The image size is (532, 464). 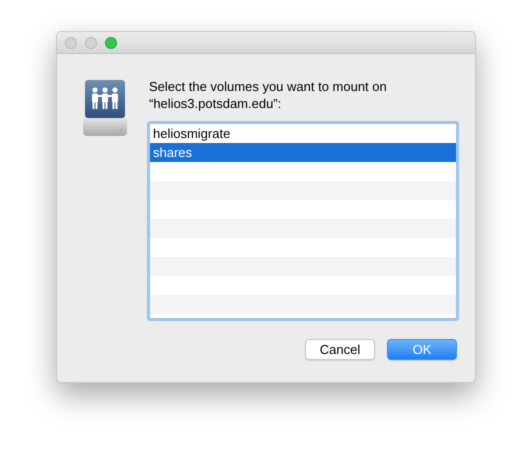 What do you see at coordinates (340, 349) in the screenshot?
I see `cancel-button: Cancel` at bounding box center [340, 349].